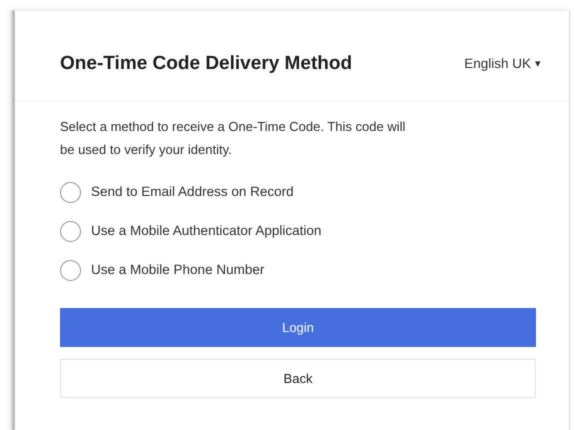 This screenshot has width=574, height=430. What do you see at coordinates (298, 327) in the screenshot?
I see `login-button: Login` at bounding box center [298, 327].